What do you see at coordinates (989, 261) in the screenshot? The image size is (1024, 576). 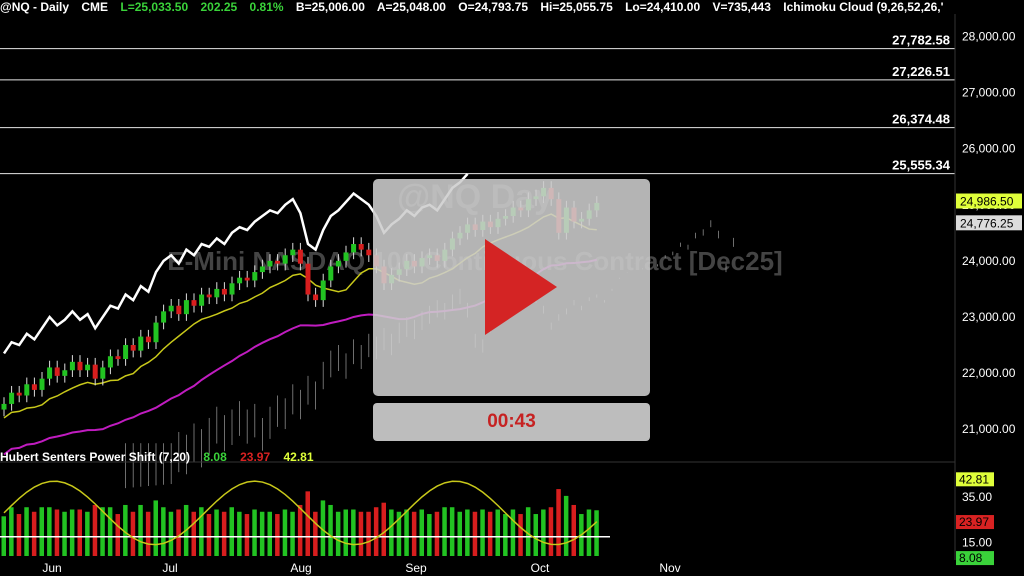 I see `y-tick-label: 24,000.00` at bounding box center [989, 261].